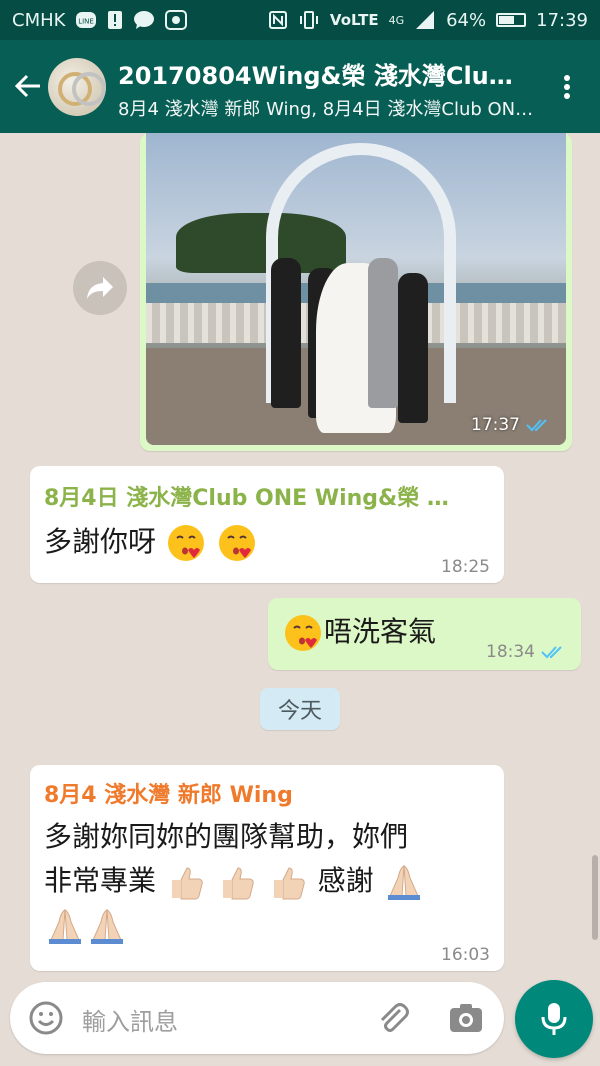  Describe the element at coordinates (562, 20) in the screenshot. I see `clock: 17:39` at that location.